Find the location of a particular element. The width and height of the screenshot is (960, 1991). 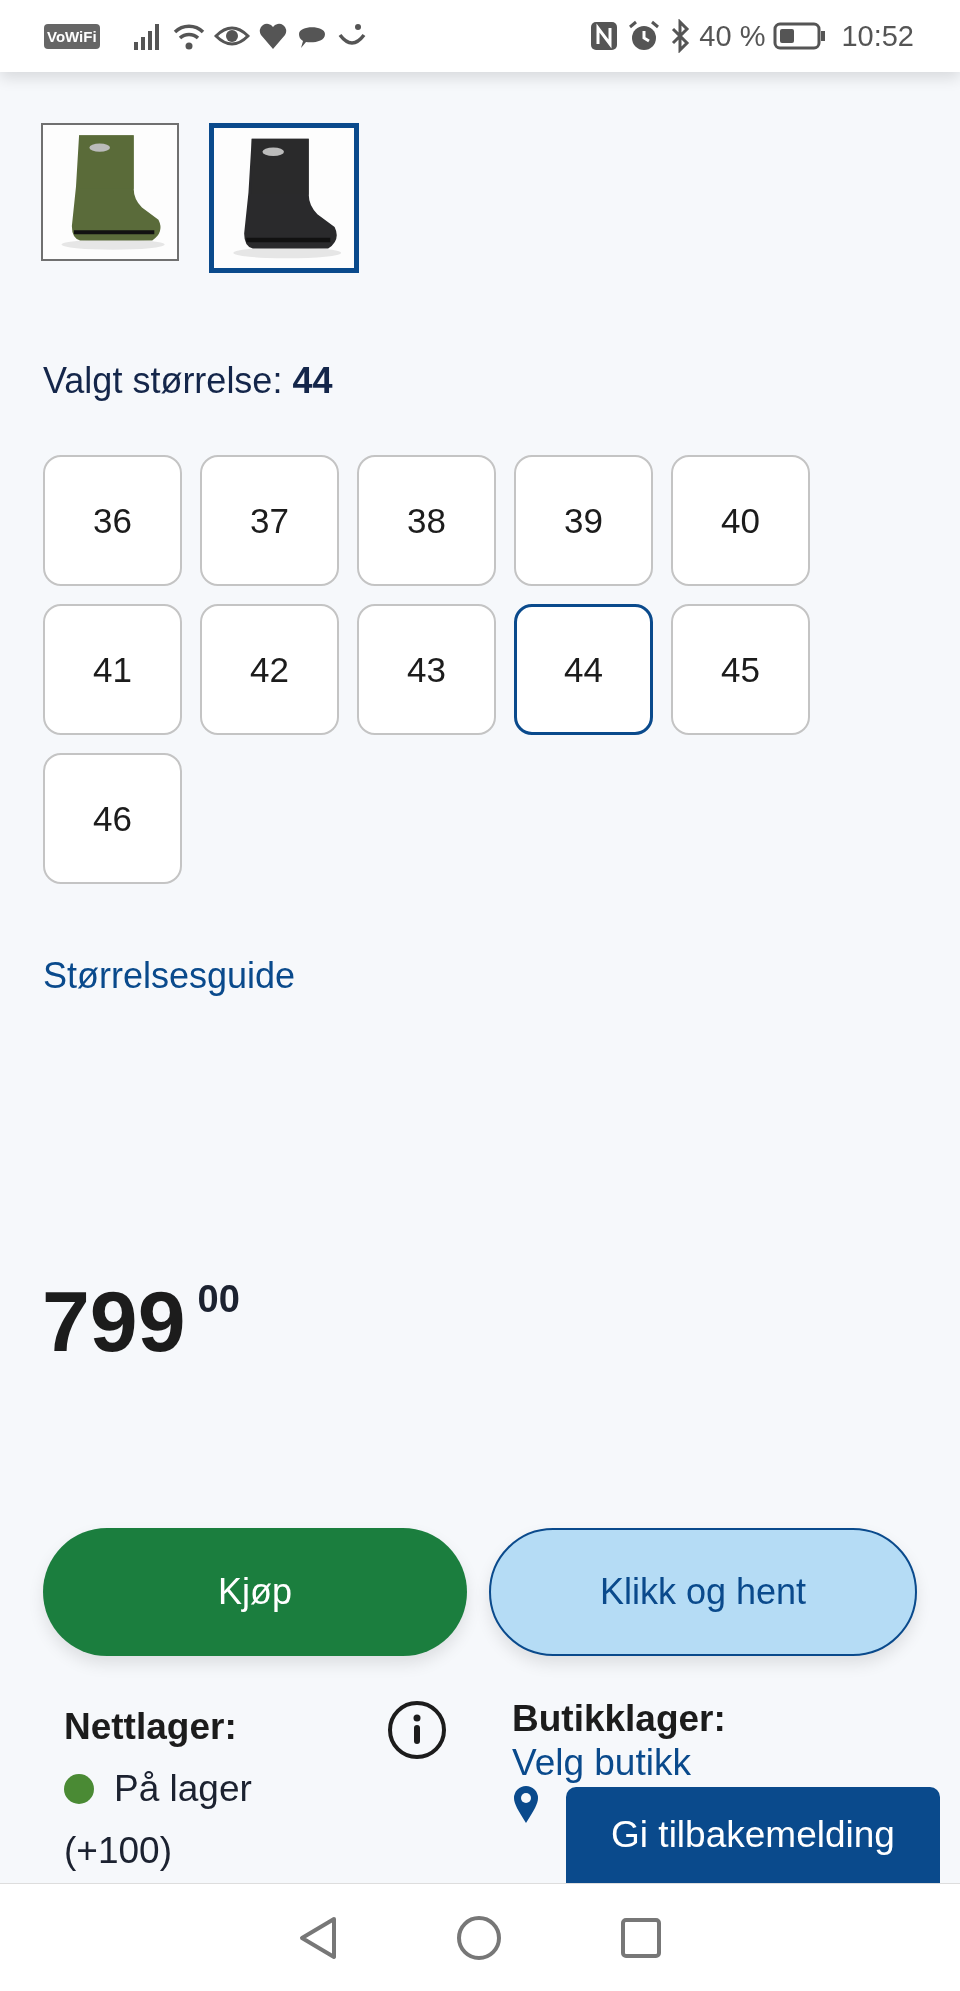

bluetooth-icon is located at coordinates (680, 36).